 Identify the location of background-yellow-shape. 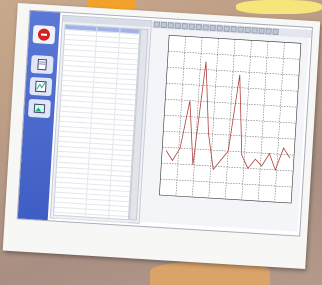
(279, 7).